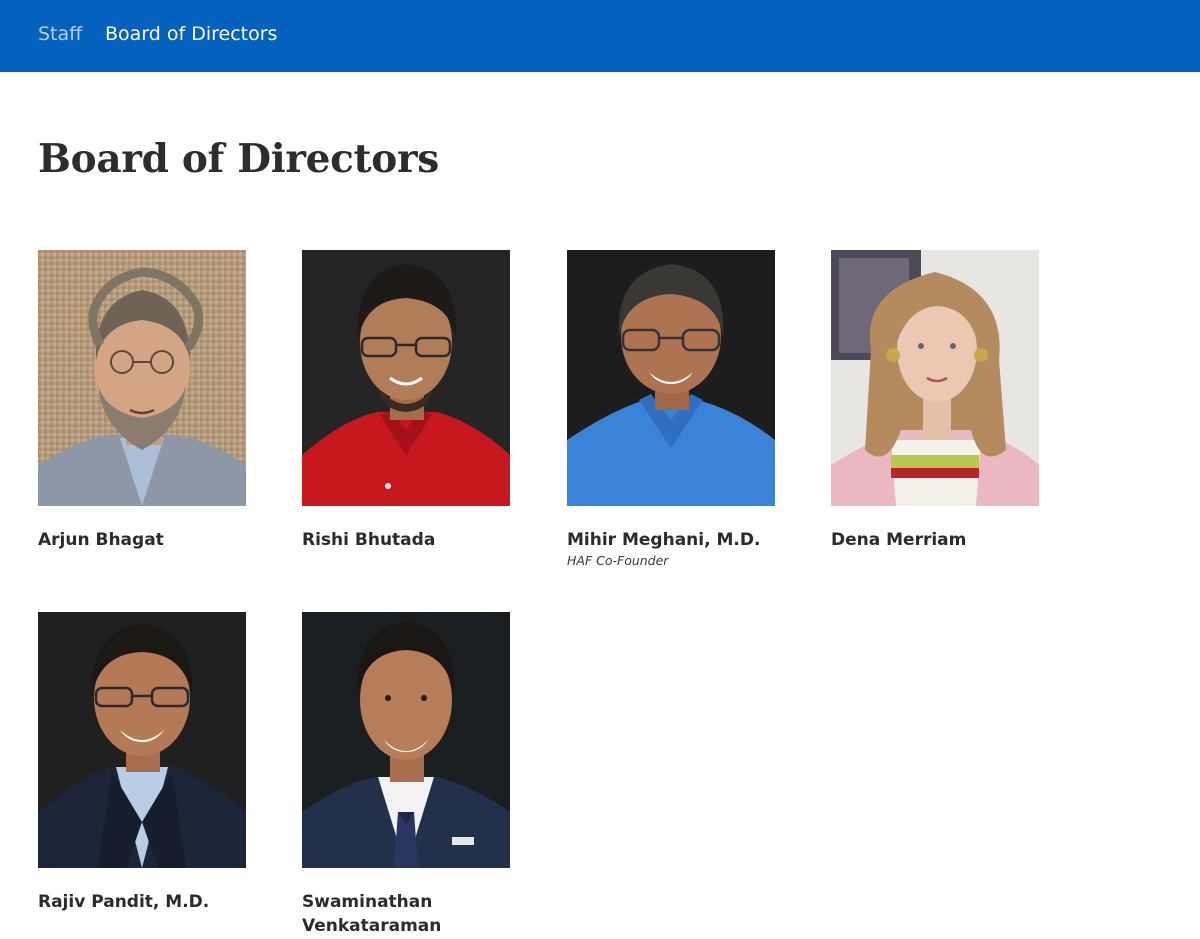 This screenshot has height=939, width=1200. I want to click on nav-link-board-of-directors: Board of Directors, so click(191, 34).